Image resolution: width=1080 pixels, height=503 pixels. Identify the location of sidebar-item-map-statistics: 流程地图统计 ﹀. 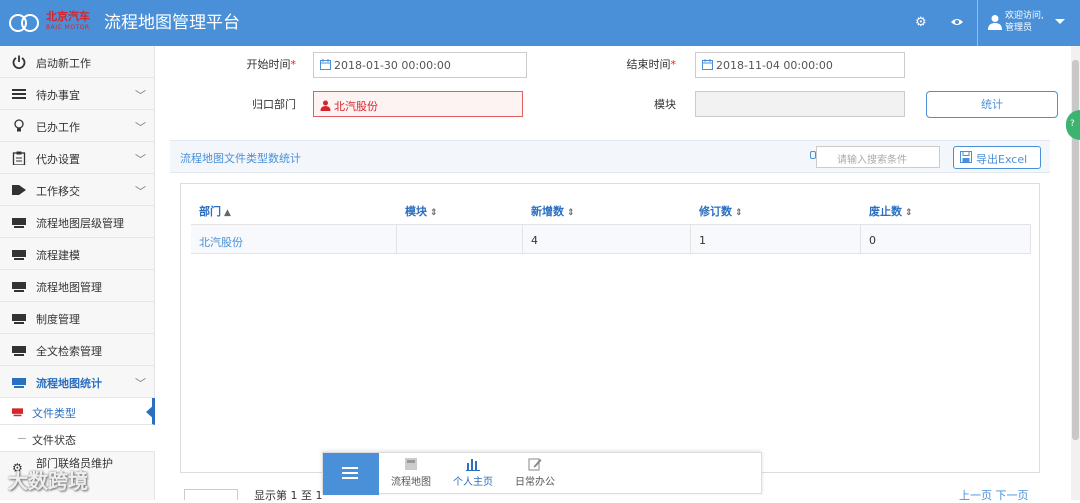
(77, 382).